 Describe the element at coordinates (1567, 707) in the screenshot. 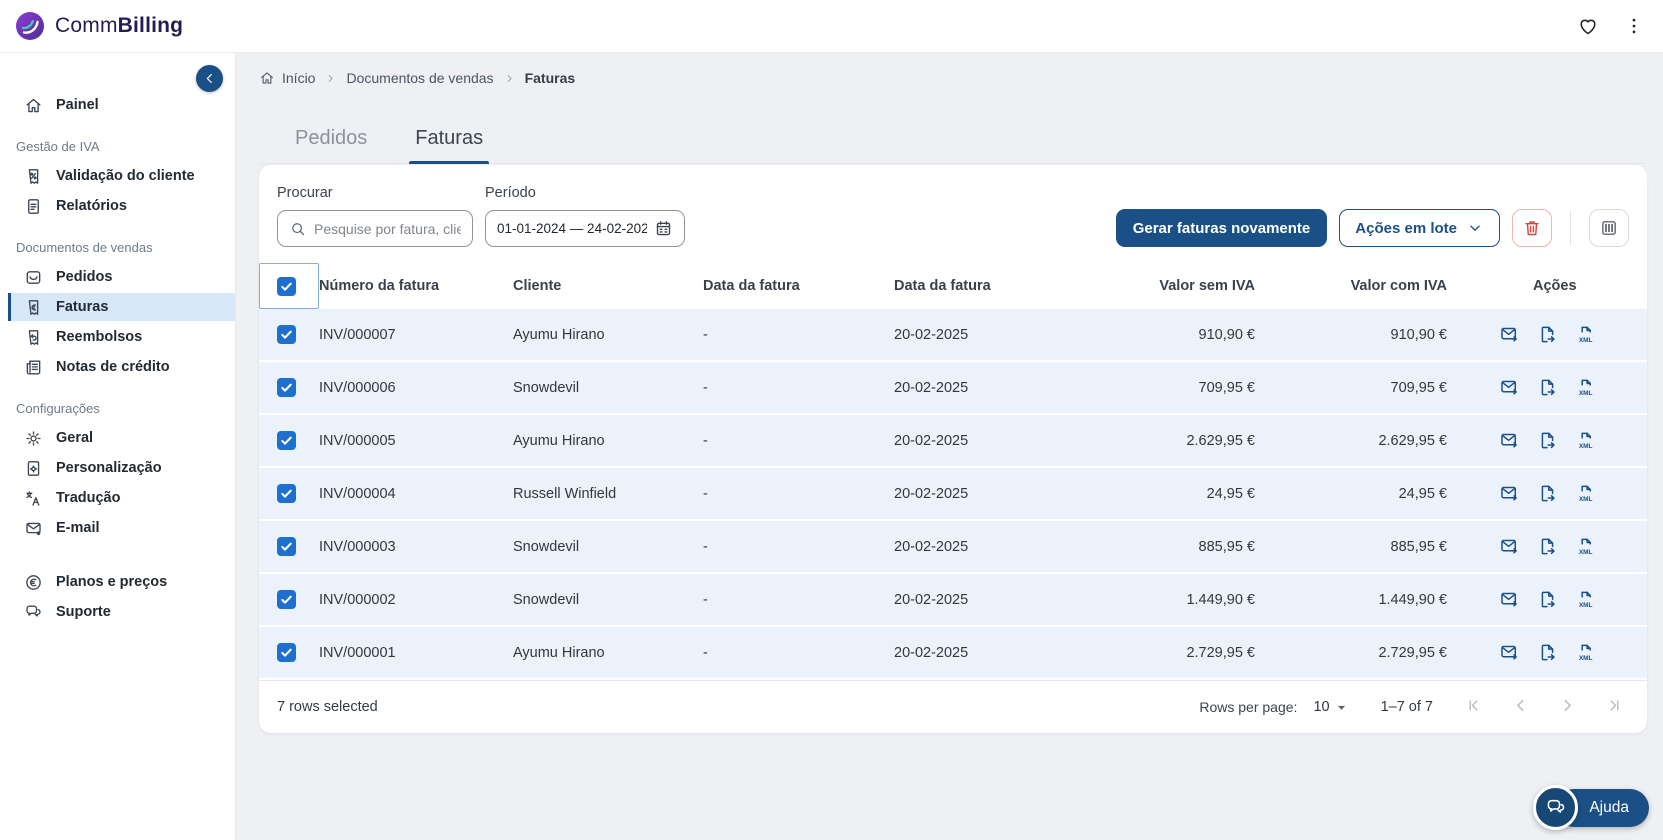

I see `next-page-button` at that location.